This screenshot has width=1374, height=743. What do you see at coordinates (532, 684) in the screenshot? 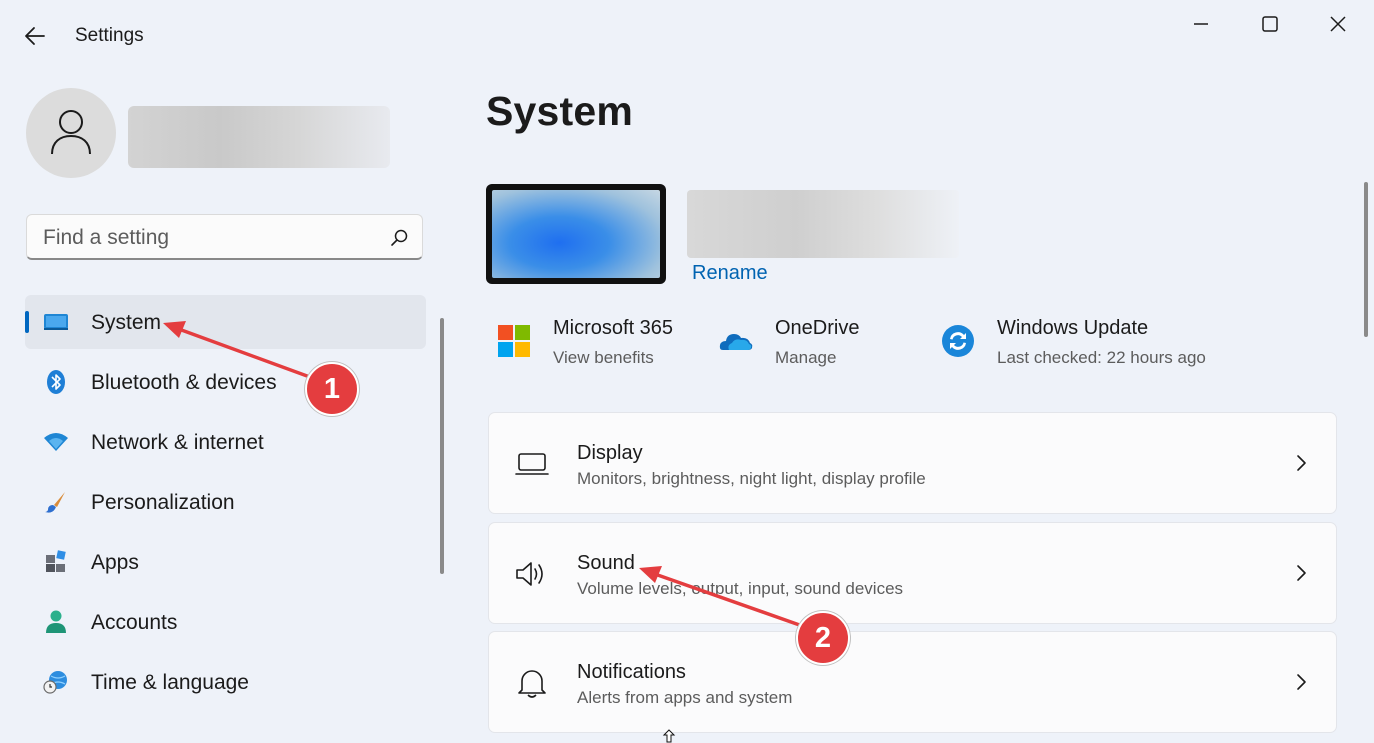
I see `bell-icon` at bounding box center [532, 684].